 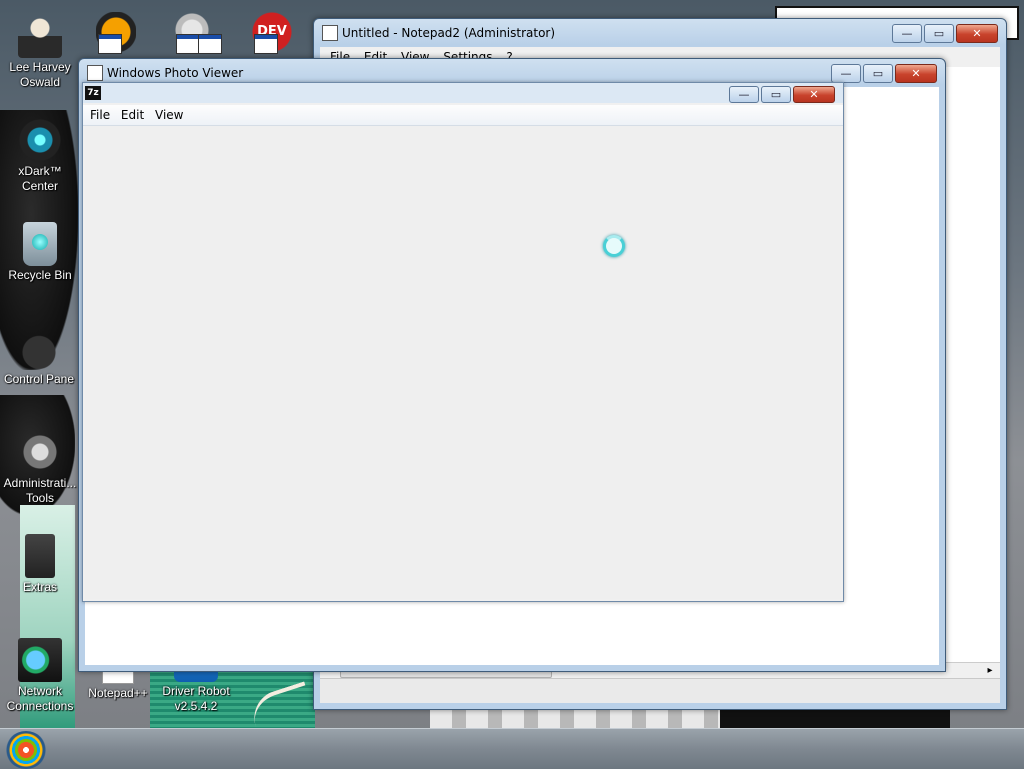 I want to click on desktop-icon-xdark-center: xDark™ Center, so click(x=40, y=156).